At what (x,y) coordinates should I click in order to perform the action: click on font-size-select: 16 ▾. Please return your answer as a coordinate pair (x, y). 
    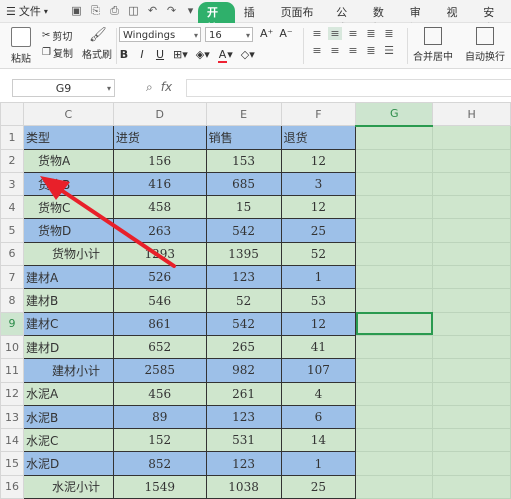
    Looking at the image, I should click on (229, 34).